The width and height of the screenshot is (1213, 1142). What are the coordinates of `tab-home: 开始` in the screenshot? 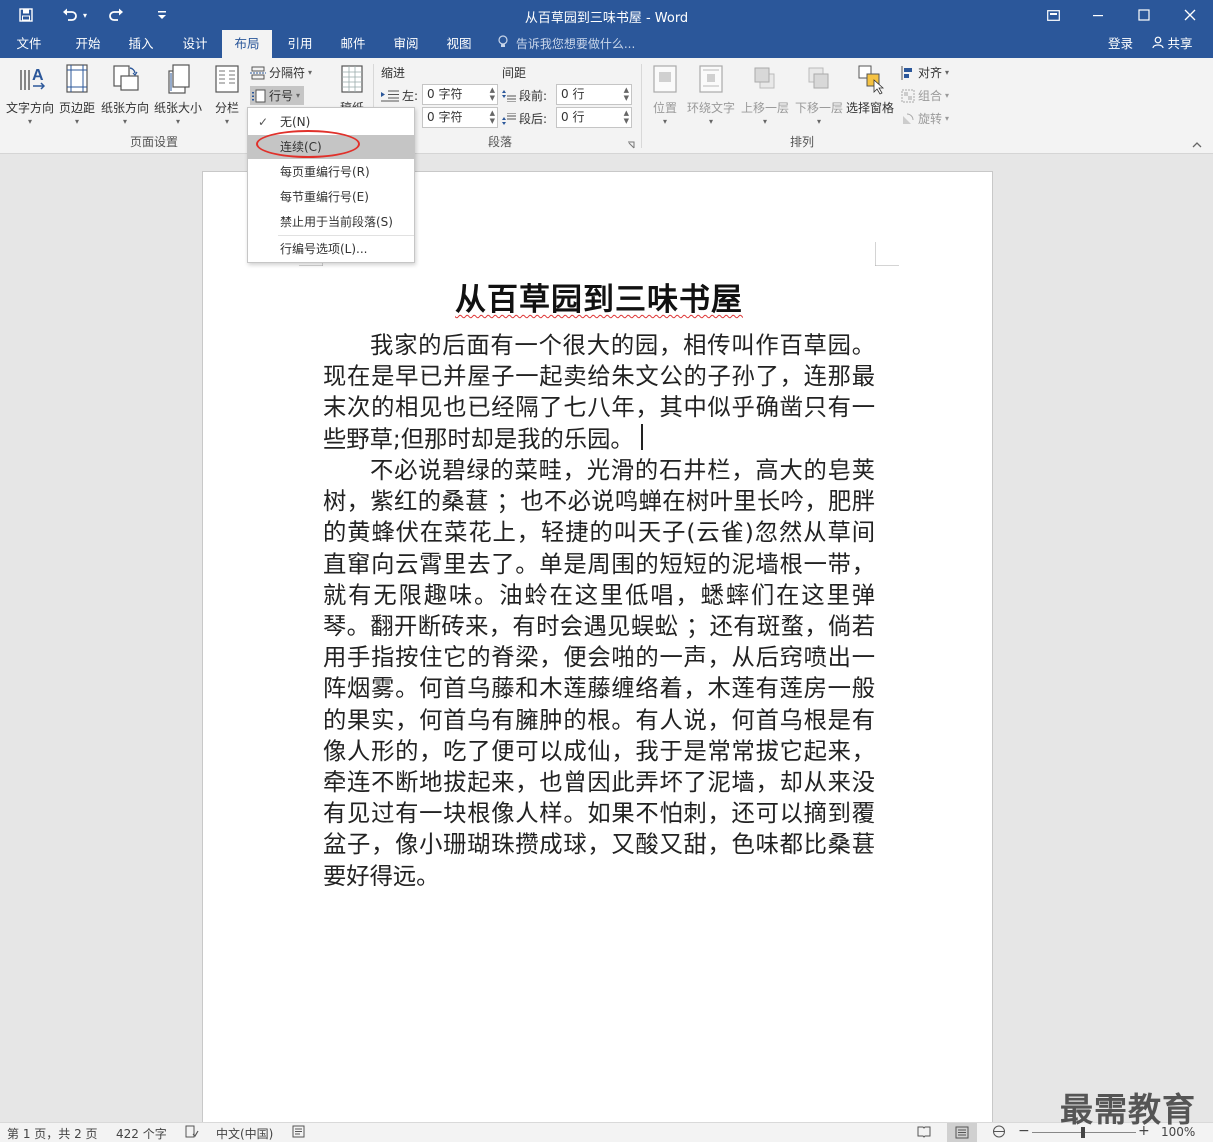 It's located at (88, 44).